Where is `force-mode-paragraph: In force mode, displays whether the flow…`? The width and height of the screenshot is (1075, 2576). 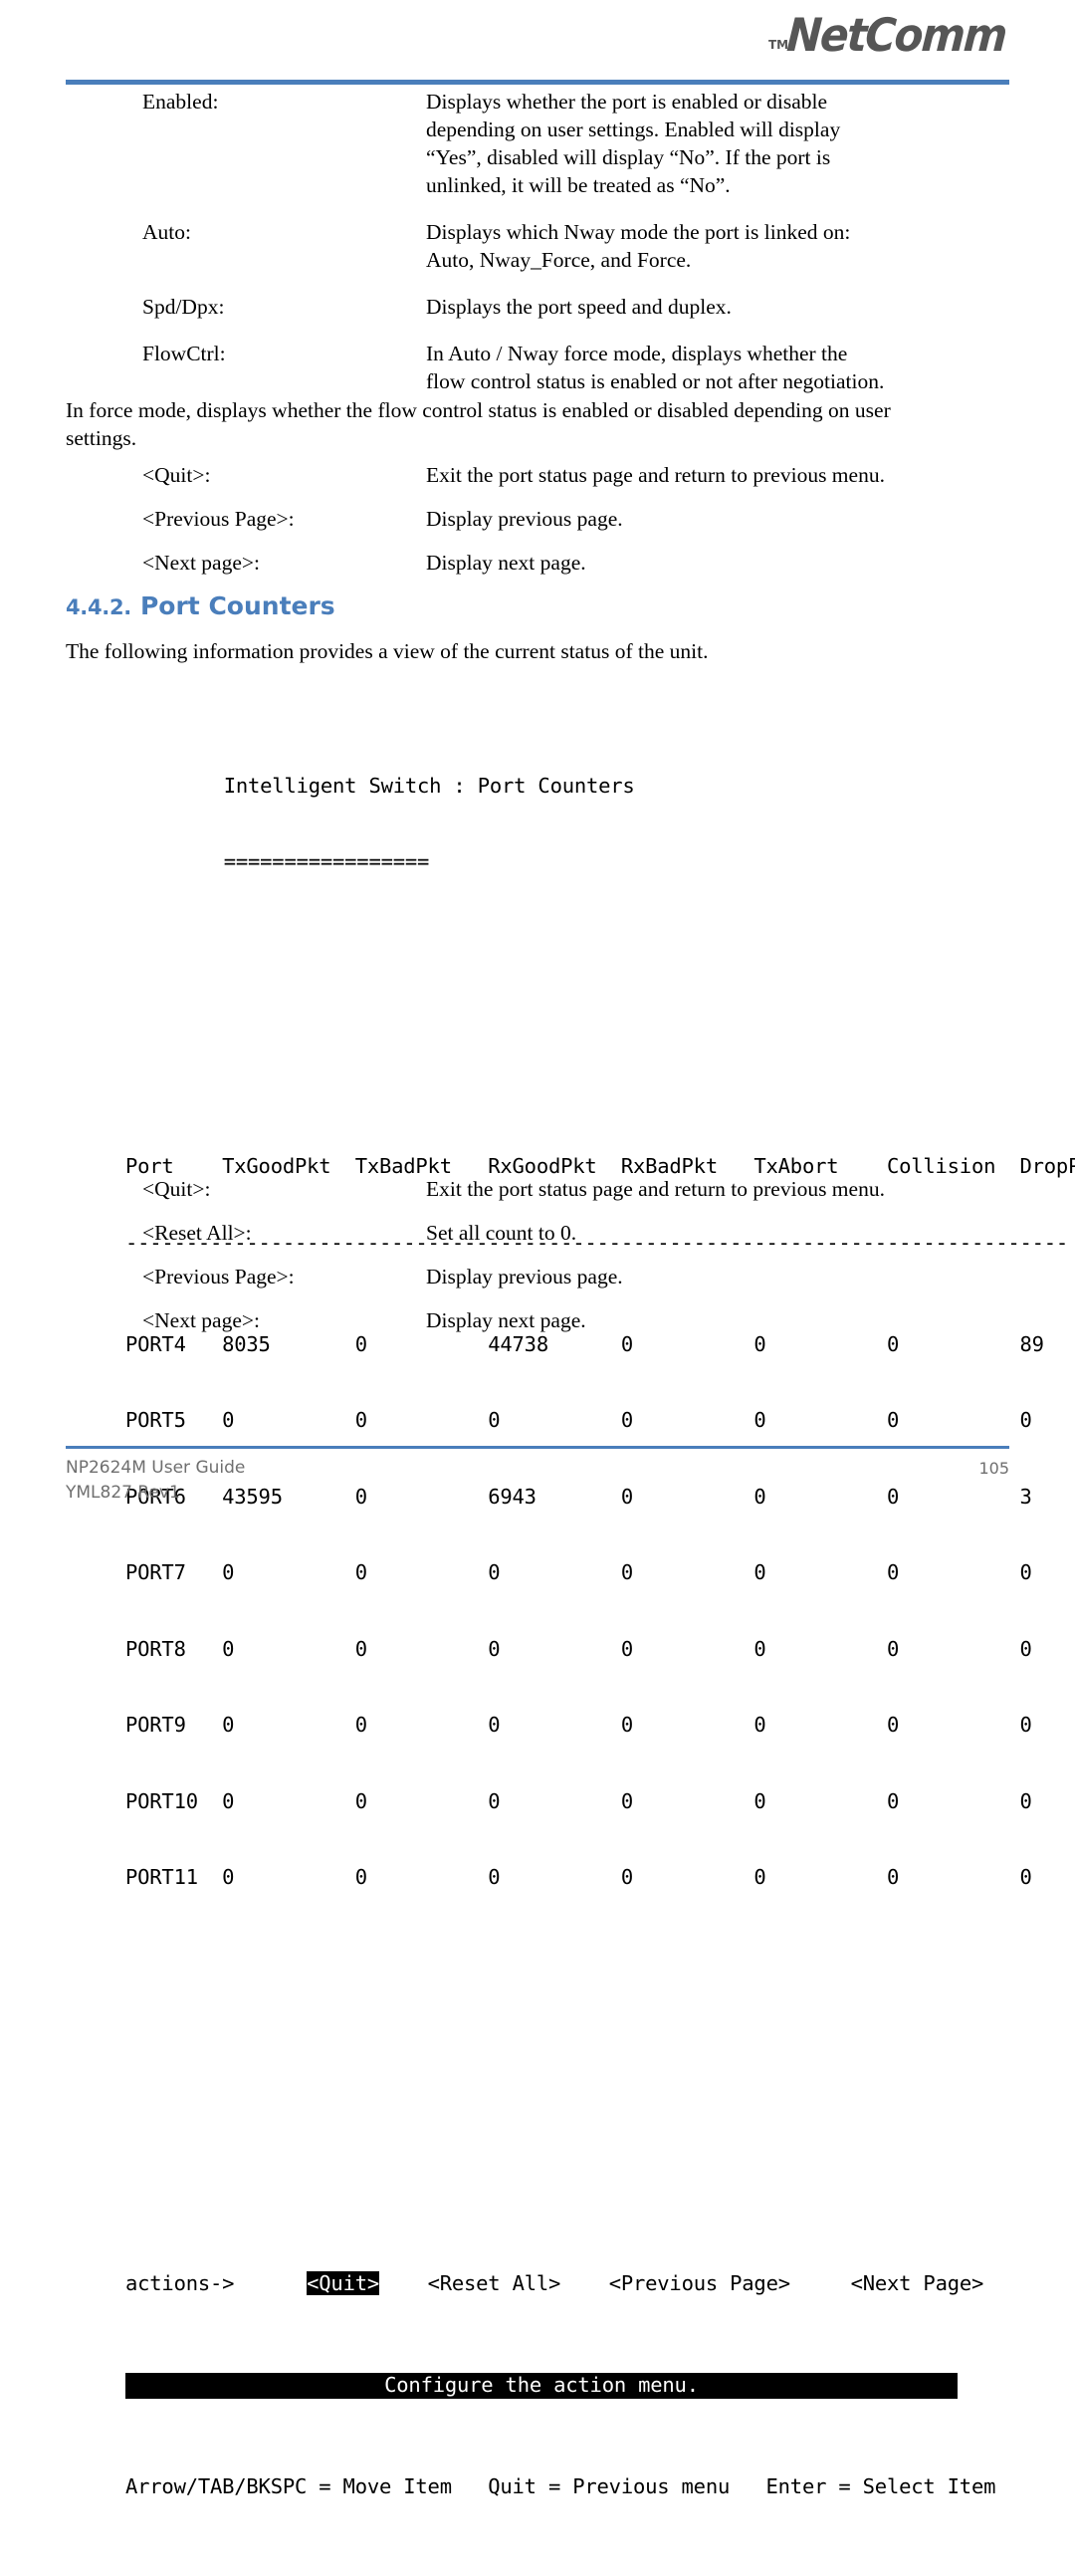
force-mode-paragraph: In force mode, displays whether the flow… is located at coordinates (537, 424).